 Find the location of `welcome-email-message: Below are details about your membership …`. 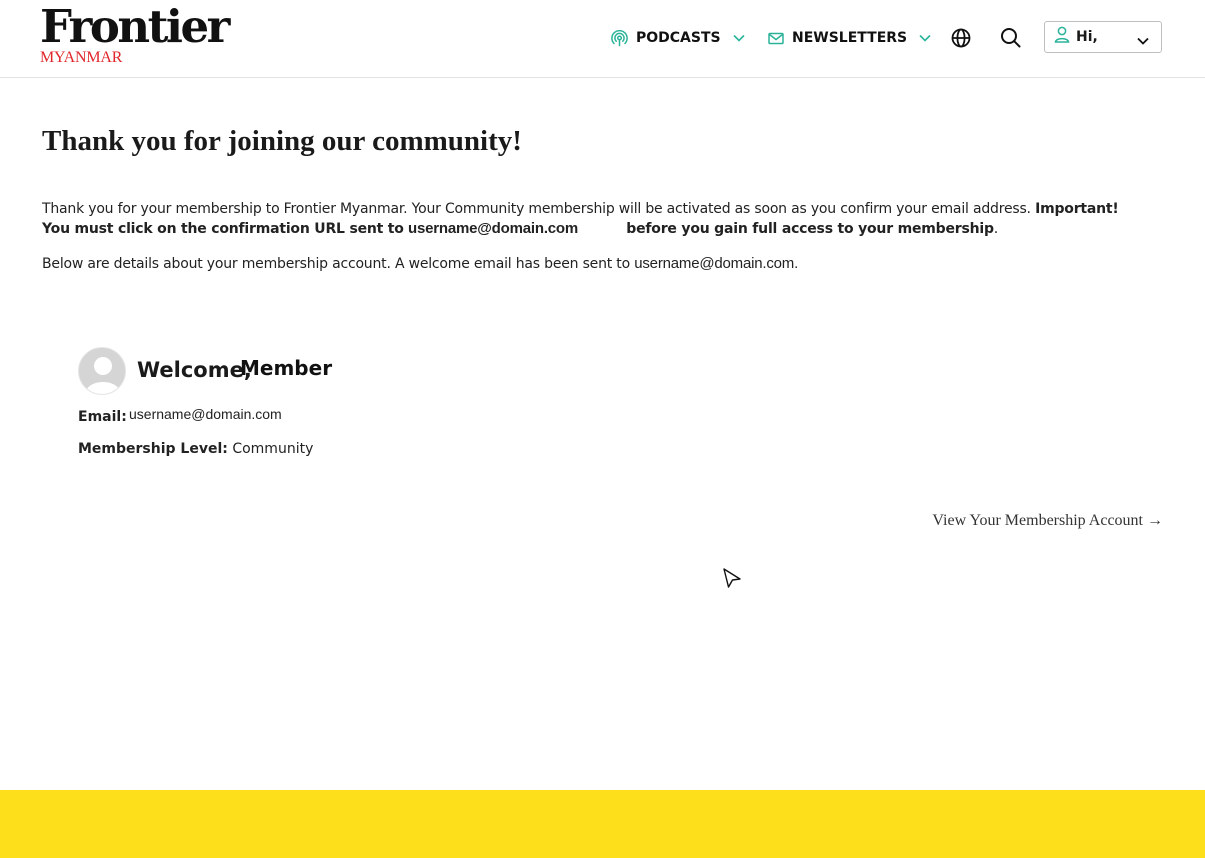

welcome-email-message: Below are details about your membership … is located at coordinates (592, 264).